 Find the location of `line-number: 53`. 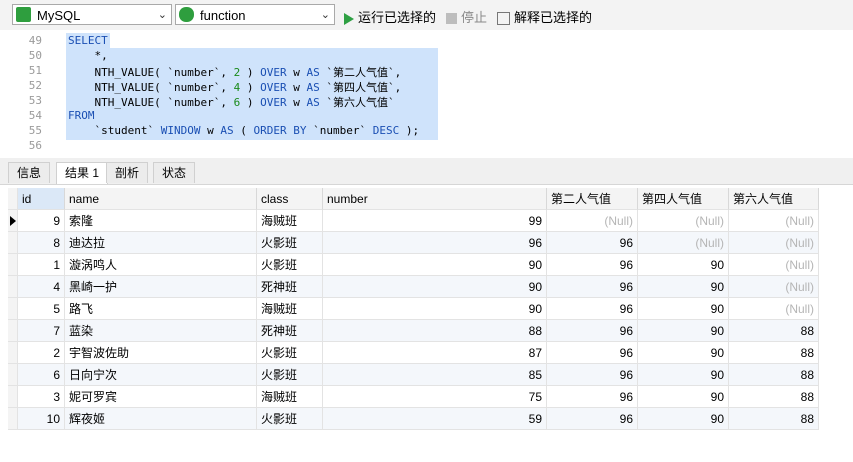

line-number: 53 is located at coordinates (35, 100).